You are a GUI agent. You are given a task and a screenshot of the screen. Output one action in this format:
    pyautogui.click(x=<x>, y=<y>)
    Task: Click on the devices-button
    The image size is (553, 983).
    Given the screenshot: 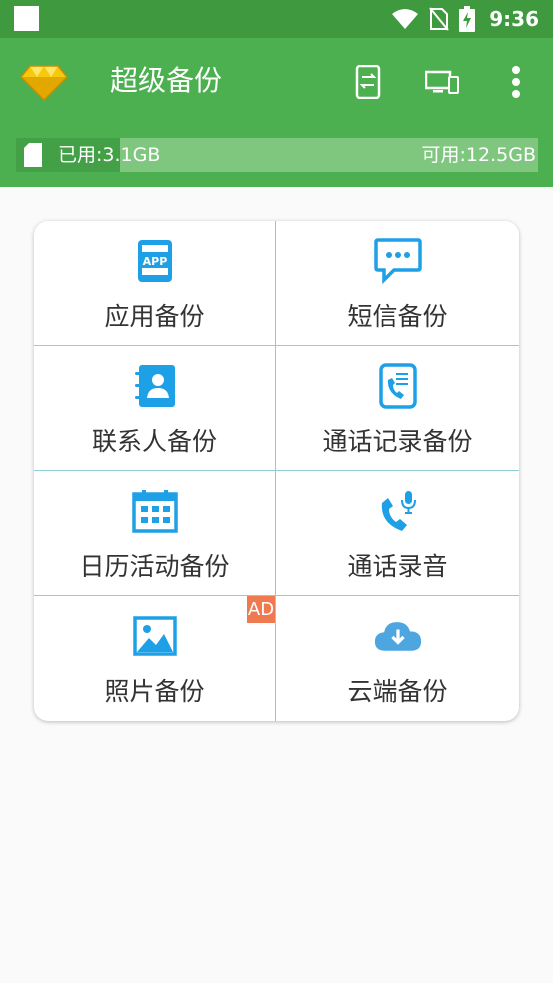 What is the action you would take?
    pyautogui.click(x=442, y=82)
    